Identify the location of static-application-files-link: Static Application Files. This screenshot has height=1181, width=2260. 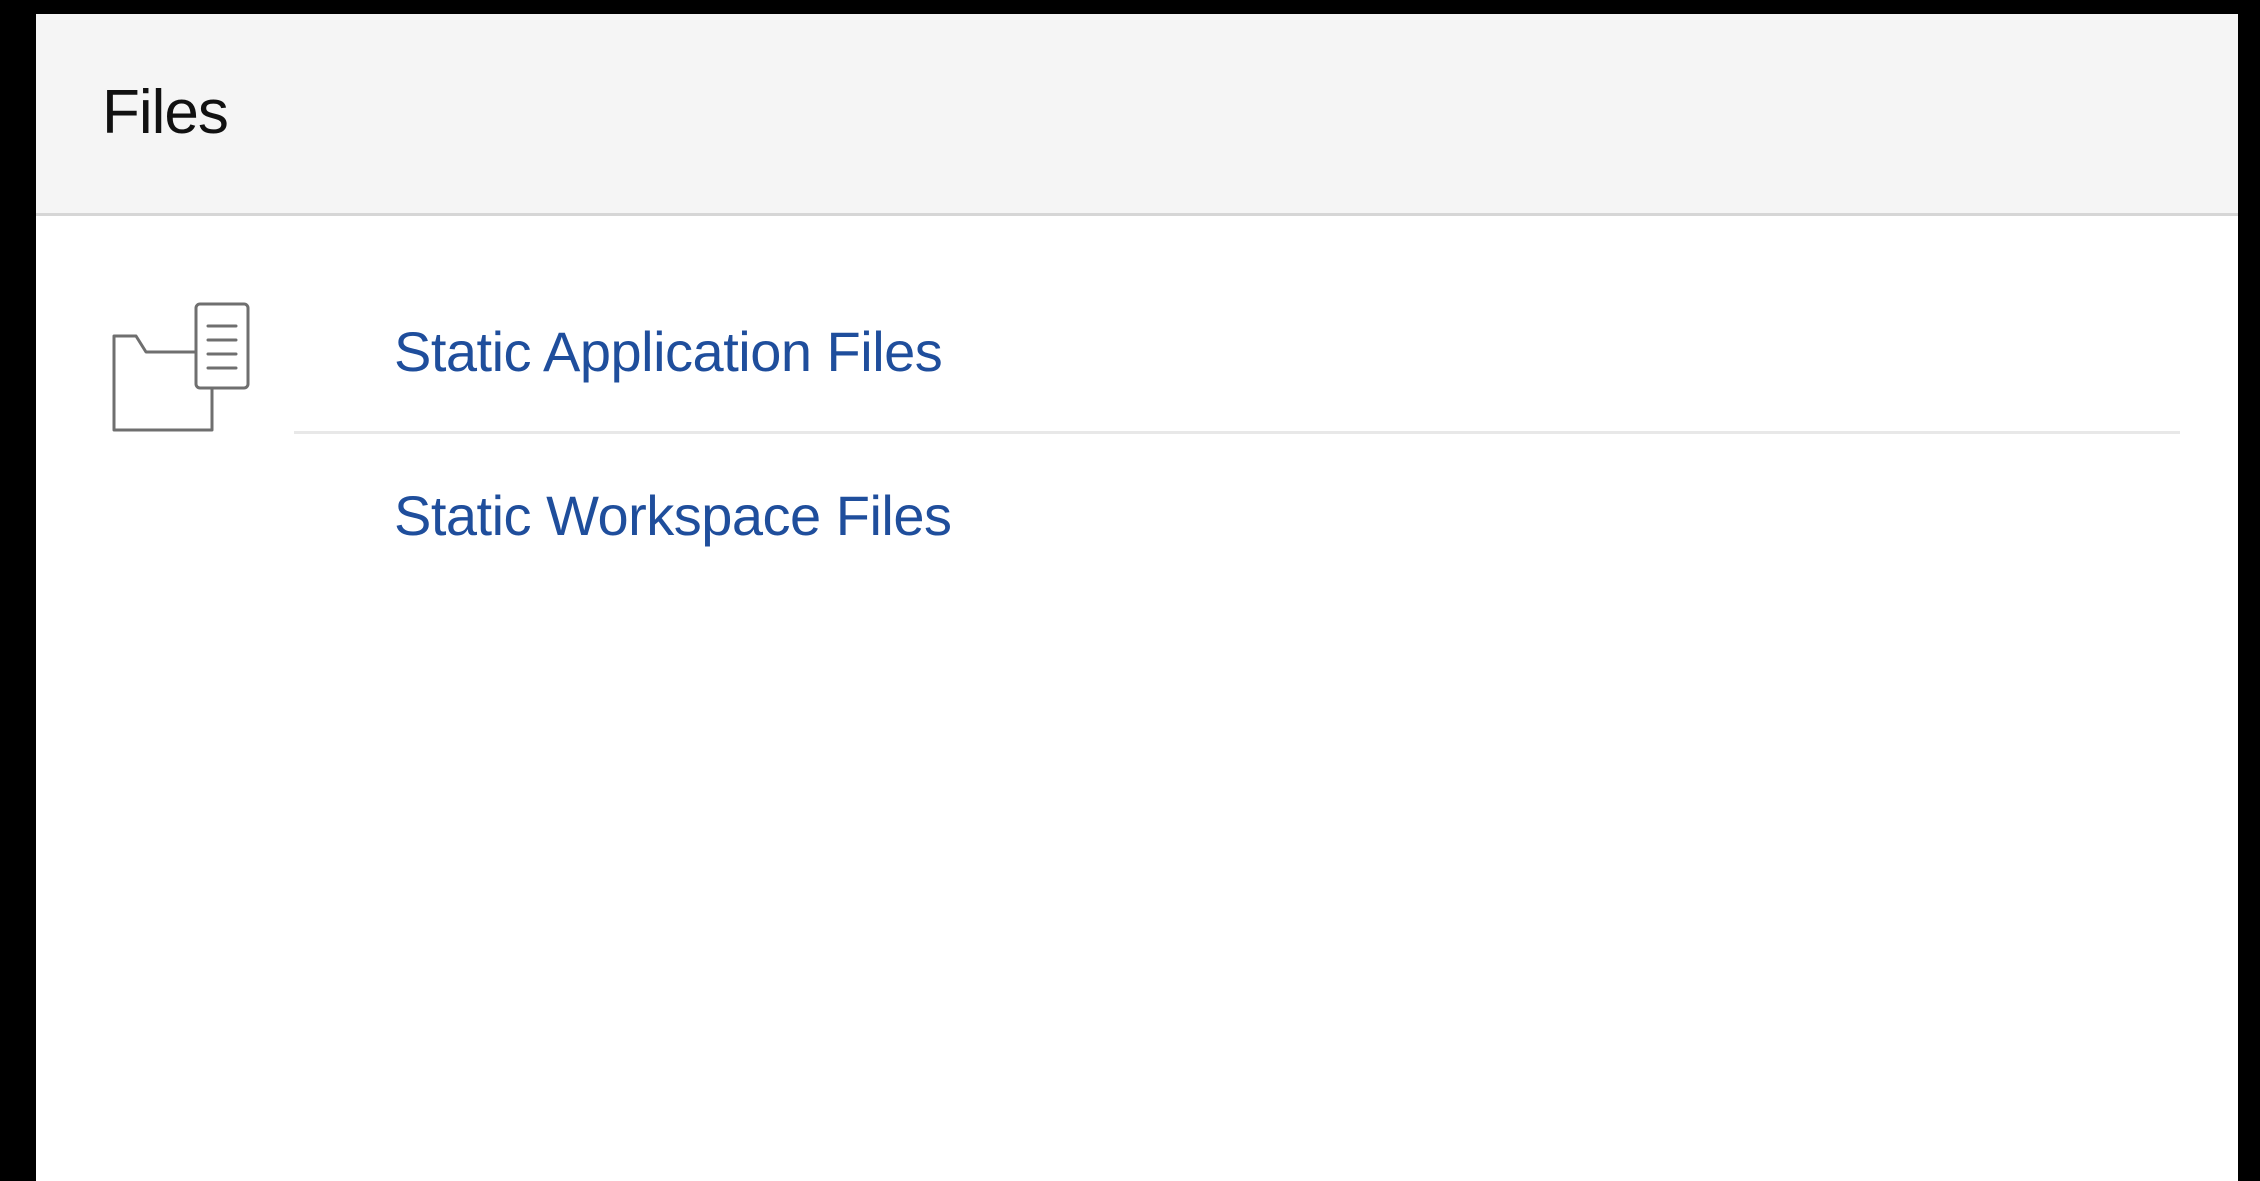
(668, 351).